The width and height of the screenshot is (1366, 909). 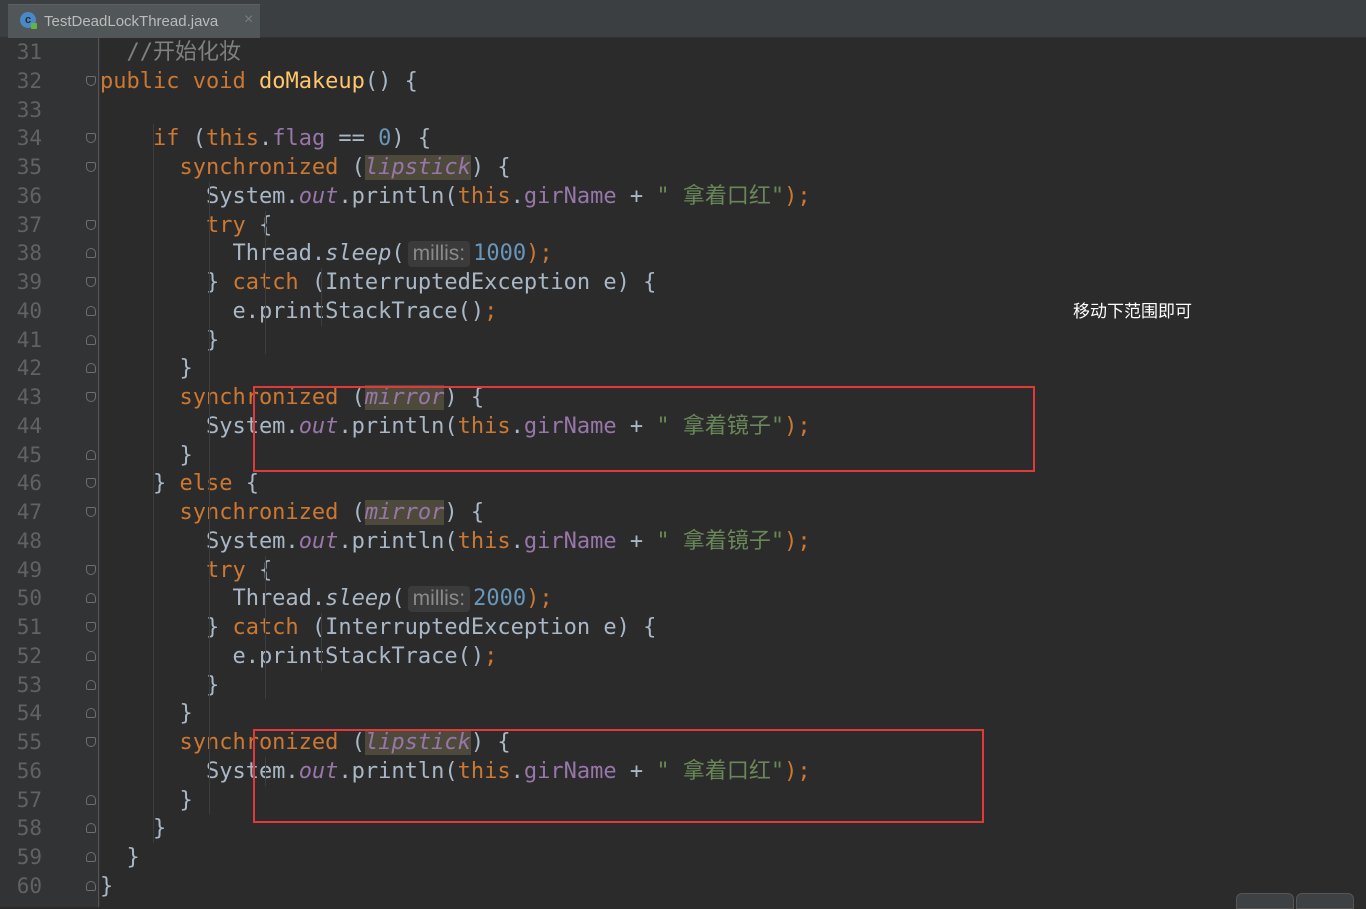 I want to click on code-token: if, so click(x=146, y=139).